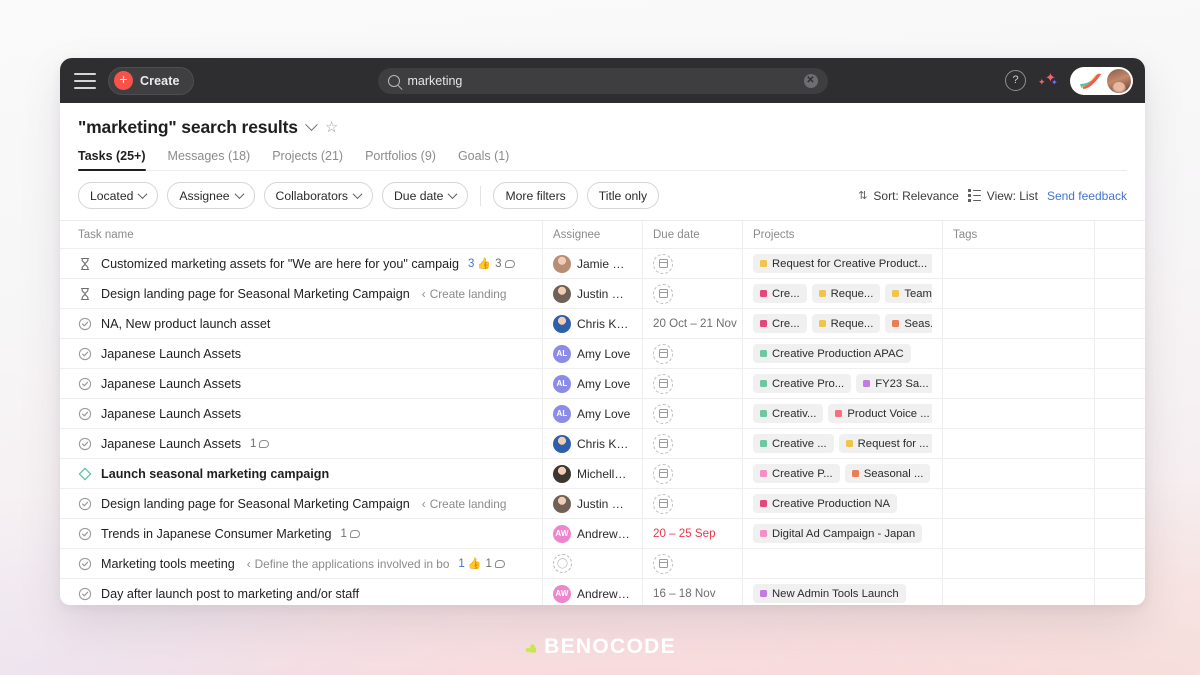 The height and width of the screenshot is (675, 1200). I want to click on filter-collaborators: Collaborators, so click(318, 195).